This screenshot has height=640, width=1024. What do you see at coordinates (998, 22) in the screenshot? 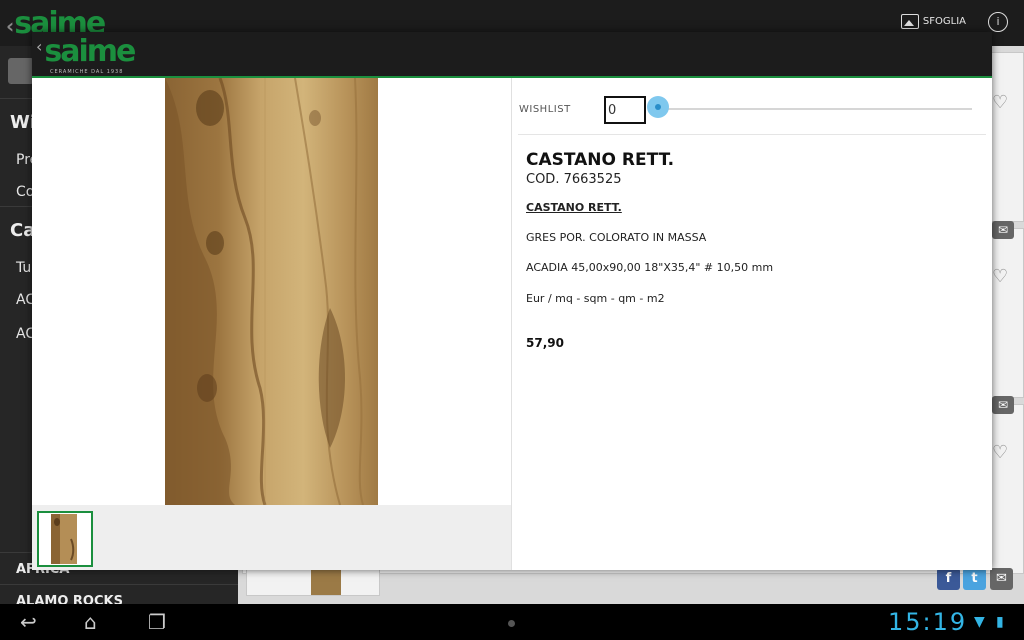
I see `info-icon: i` at bounding box center [998, 22].